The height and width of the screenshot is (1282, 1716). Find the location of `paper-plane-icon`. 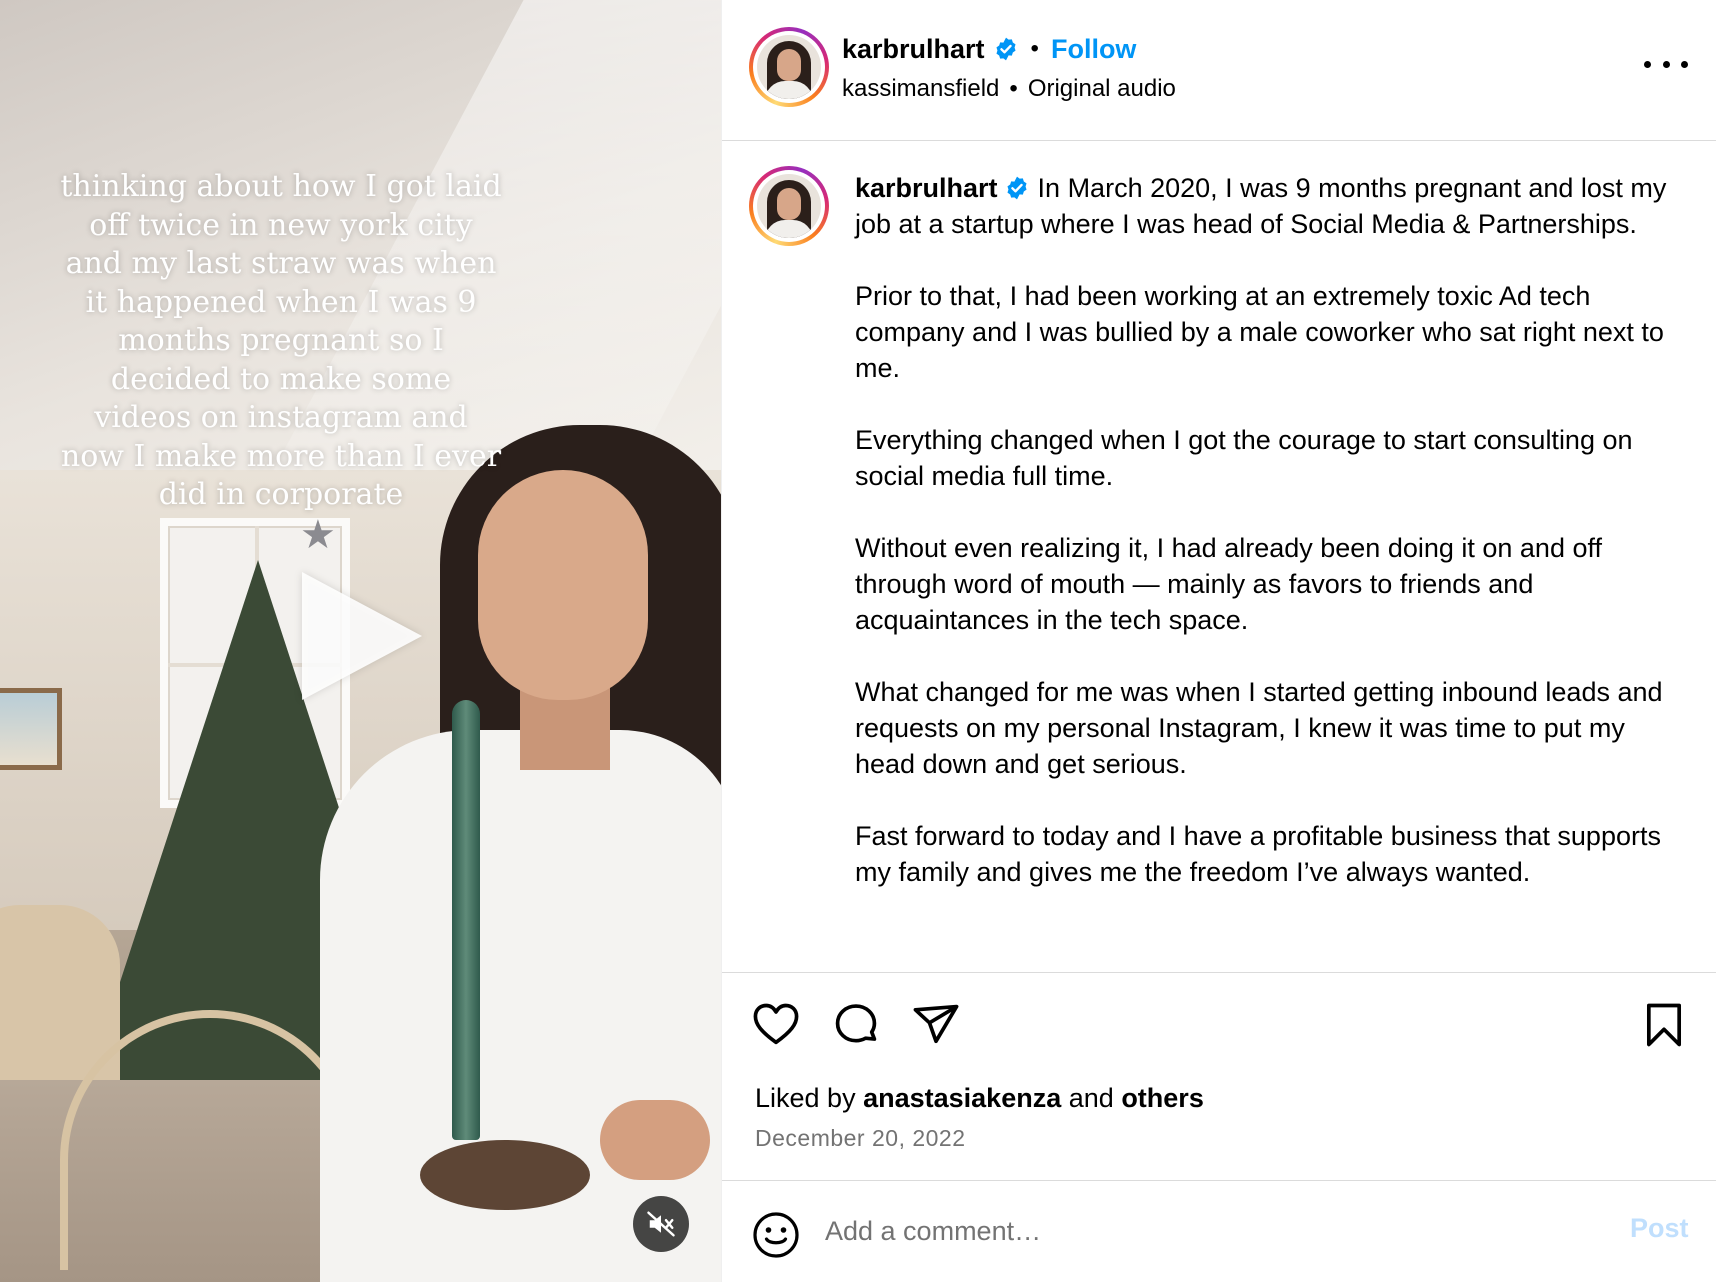

paper-plane-icon is located at coordinates (936, 1024).